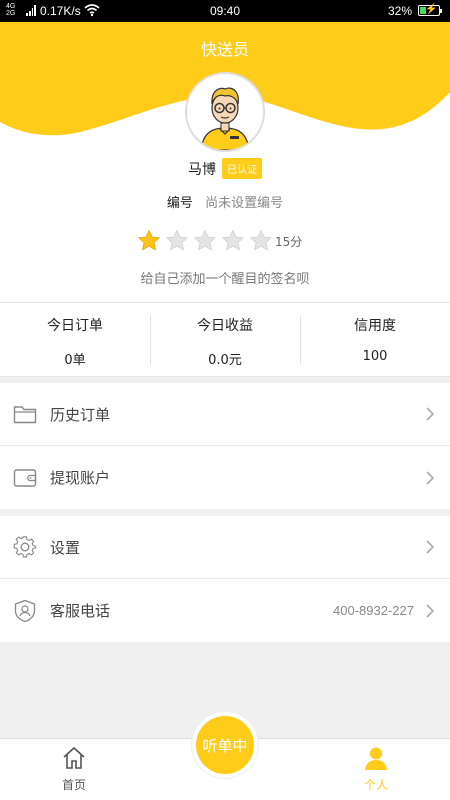  I want to click on clock: 09:40, so click(225, 11).